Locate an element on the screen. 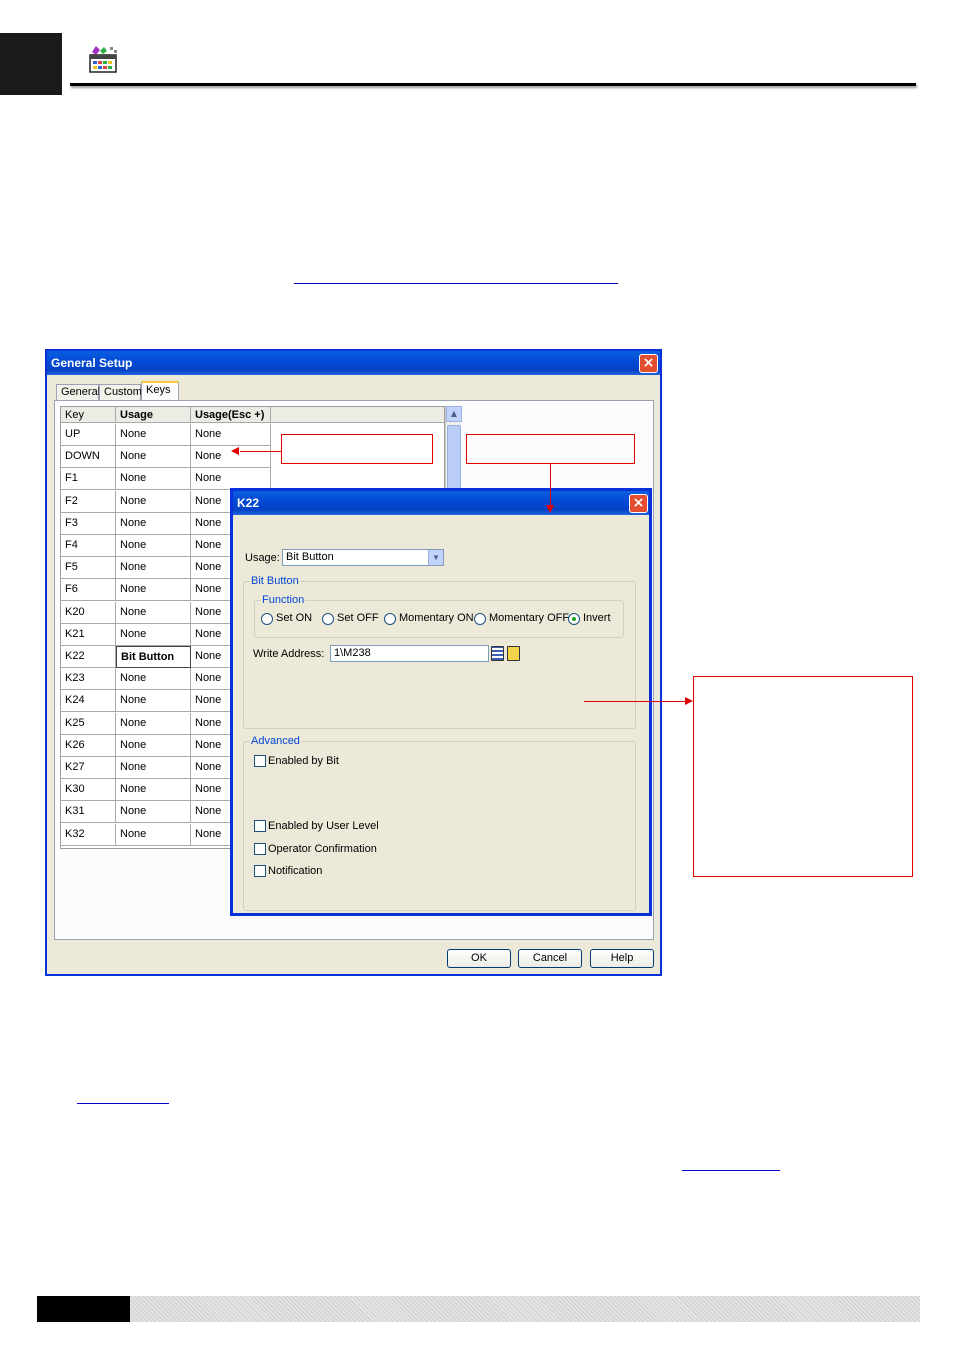  key-cell: F5 is located at coordinates (88, 568).